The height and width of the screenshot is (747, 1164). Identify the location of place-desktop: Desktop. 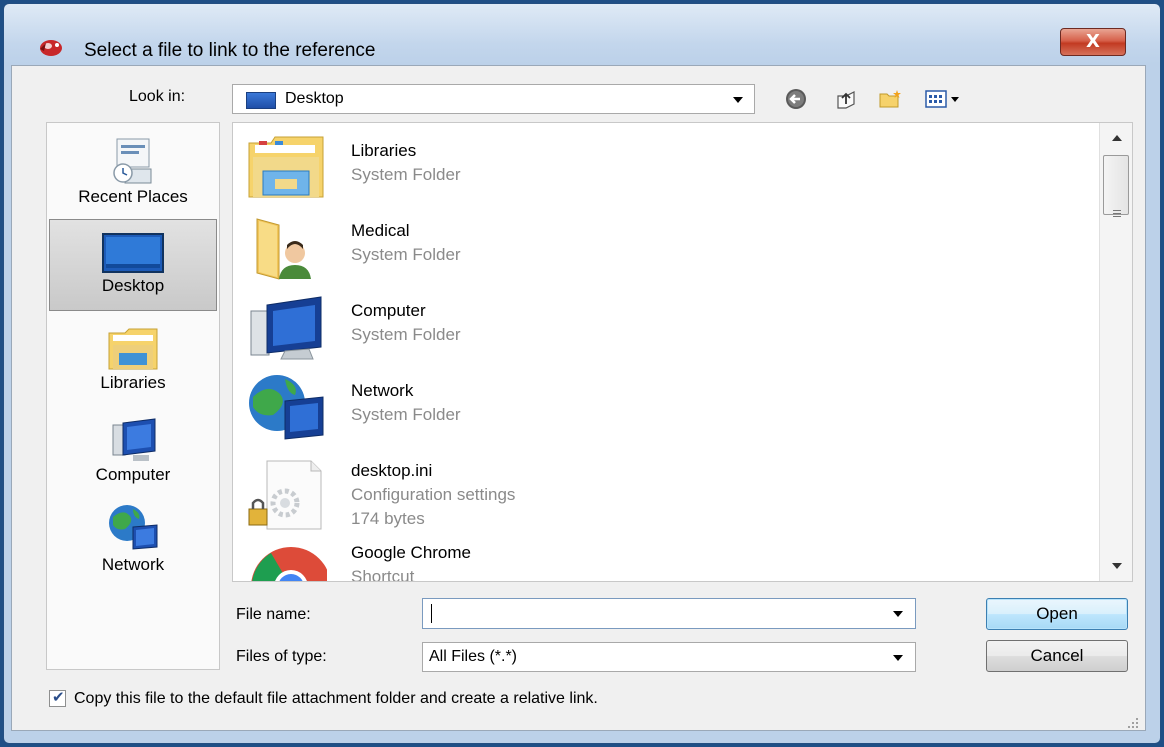
(133, 265).